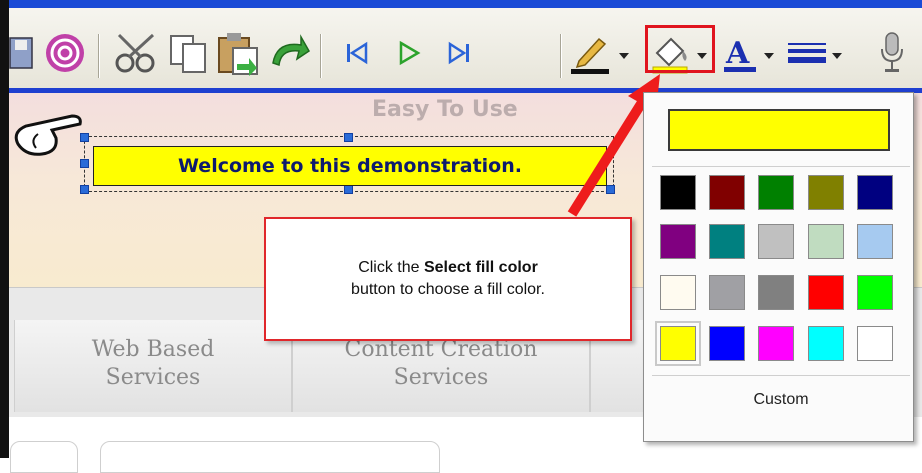 The width and height of the screenshot is (922, 473). Describe the element at coordinates (892, 53) in the screenshot. I see `microphone-icon` at that location.